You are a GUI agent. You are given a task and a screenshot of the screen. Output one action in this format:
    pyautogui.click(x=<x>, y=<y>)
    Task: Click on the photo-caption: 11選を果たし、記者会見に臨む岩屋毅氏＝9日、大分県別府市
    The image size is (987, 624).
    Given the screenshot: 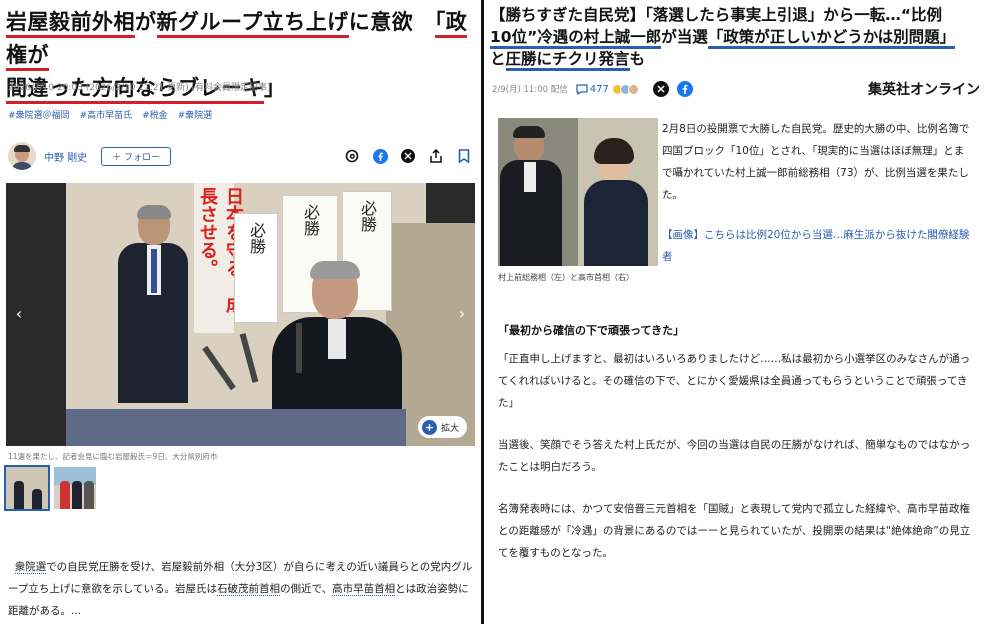 What is the action you would take?
    pyautogui.click(x=113, y=456)
    